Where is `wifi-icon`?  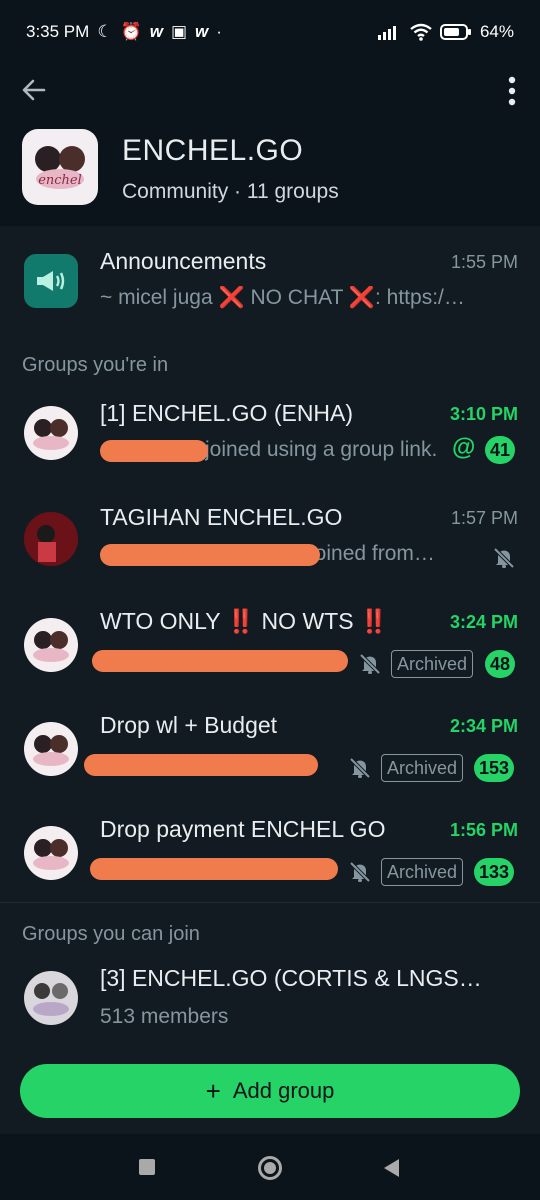
wifi-icon is located at coordinates (421, 32).